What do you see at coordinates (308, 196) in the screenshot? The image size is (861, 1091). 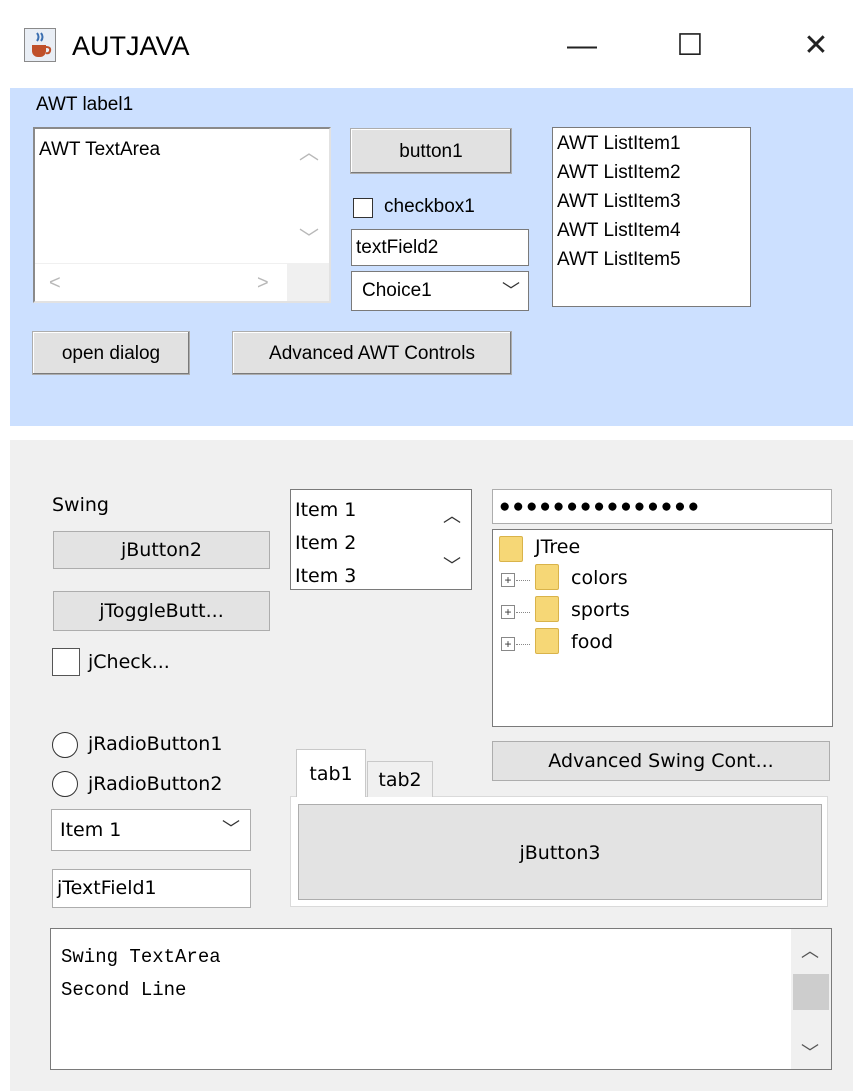 I see `awt-textarea-vertical-scrollbar: ︿ ﹀` at bounding box center [308, 196].